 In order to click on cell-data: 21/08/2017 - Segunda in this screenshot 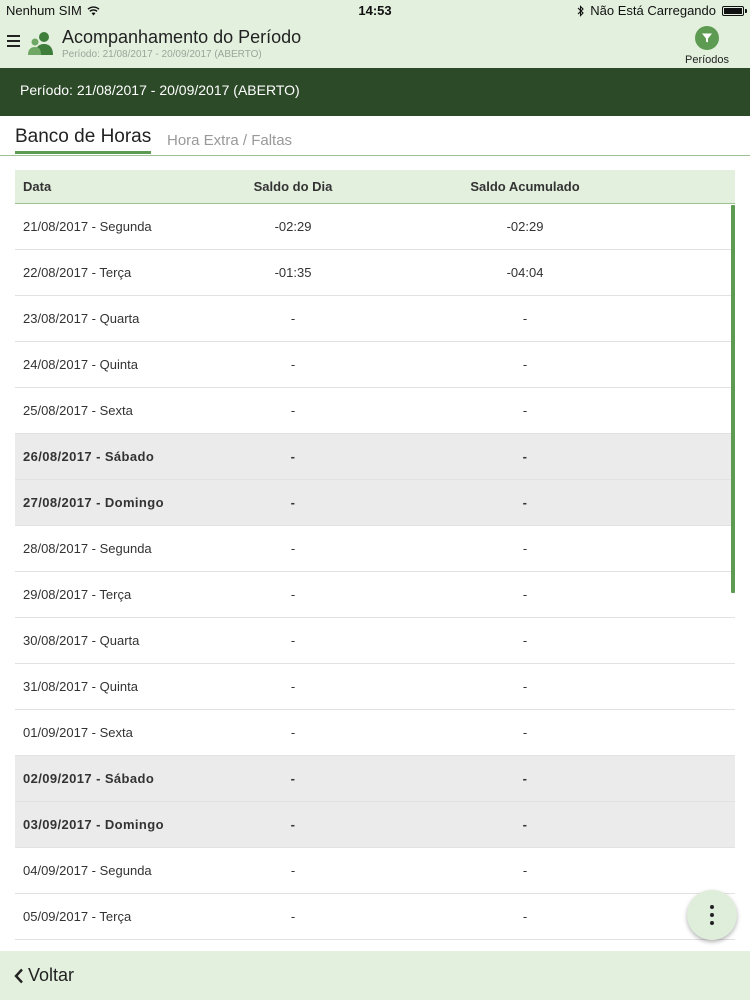, I will do `click(87, 226)`.